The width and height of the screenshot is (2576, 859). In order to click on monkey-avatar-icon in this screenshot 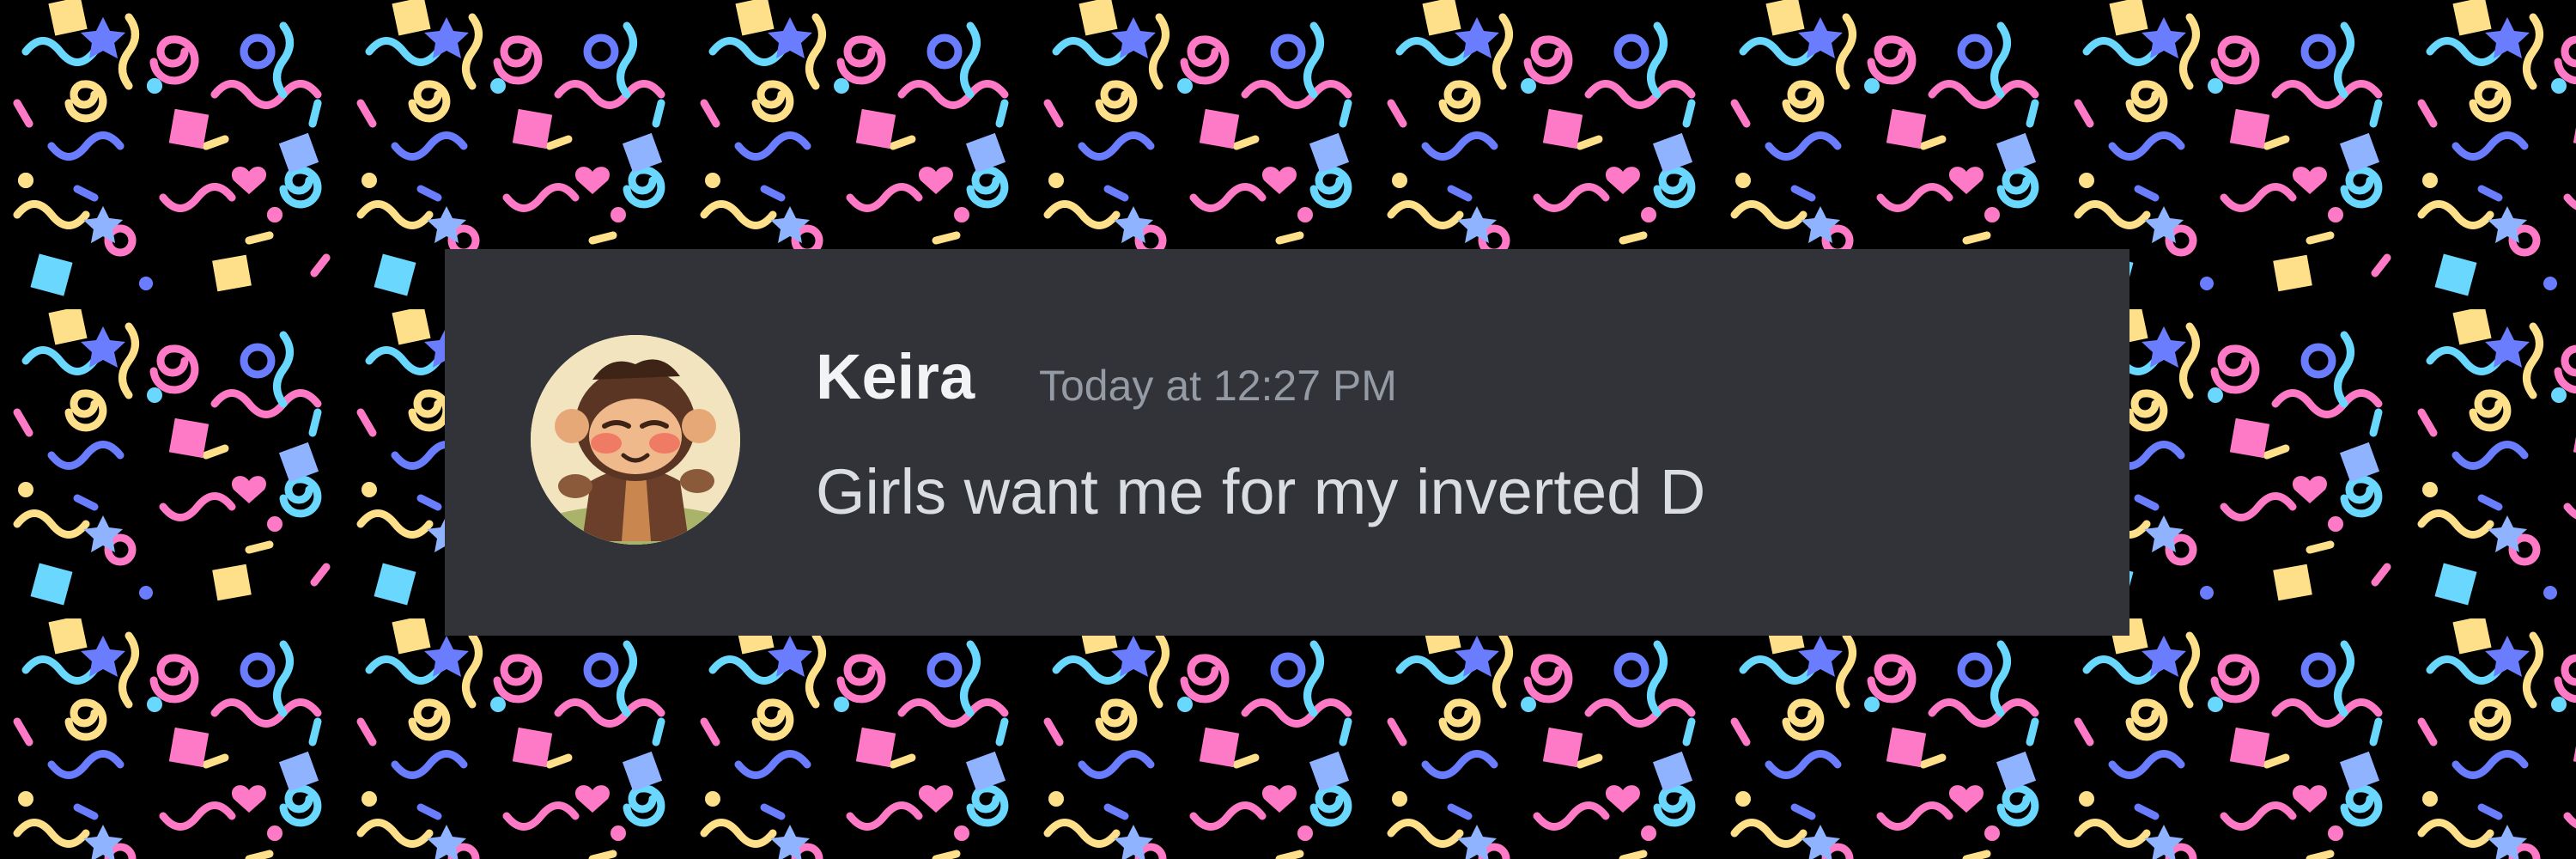, I will do `click(636, 440)`.